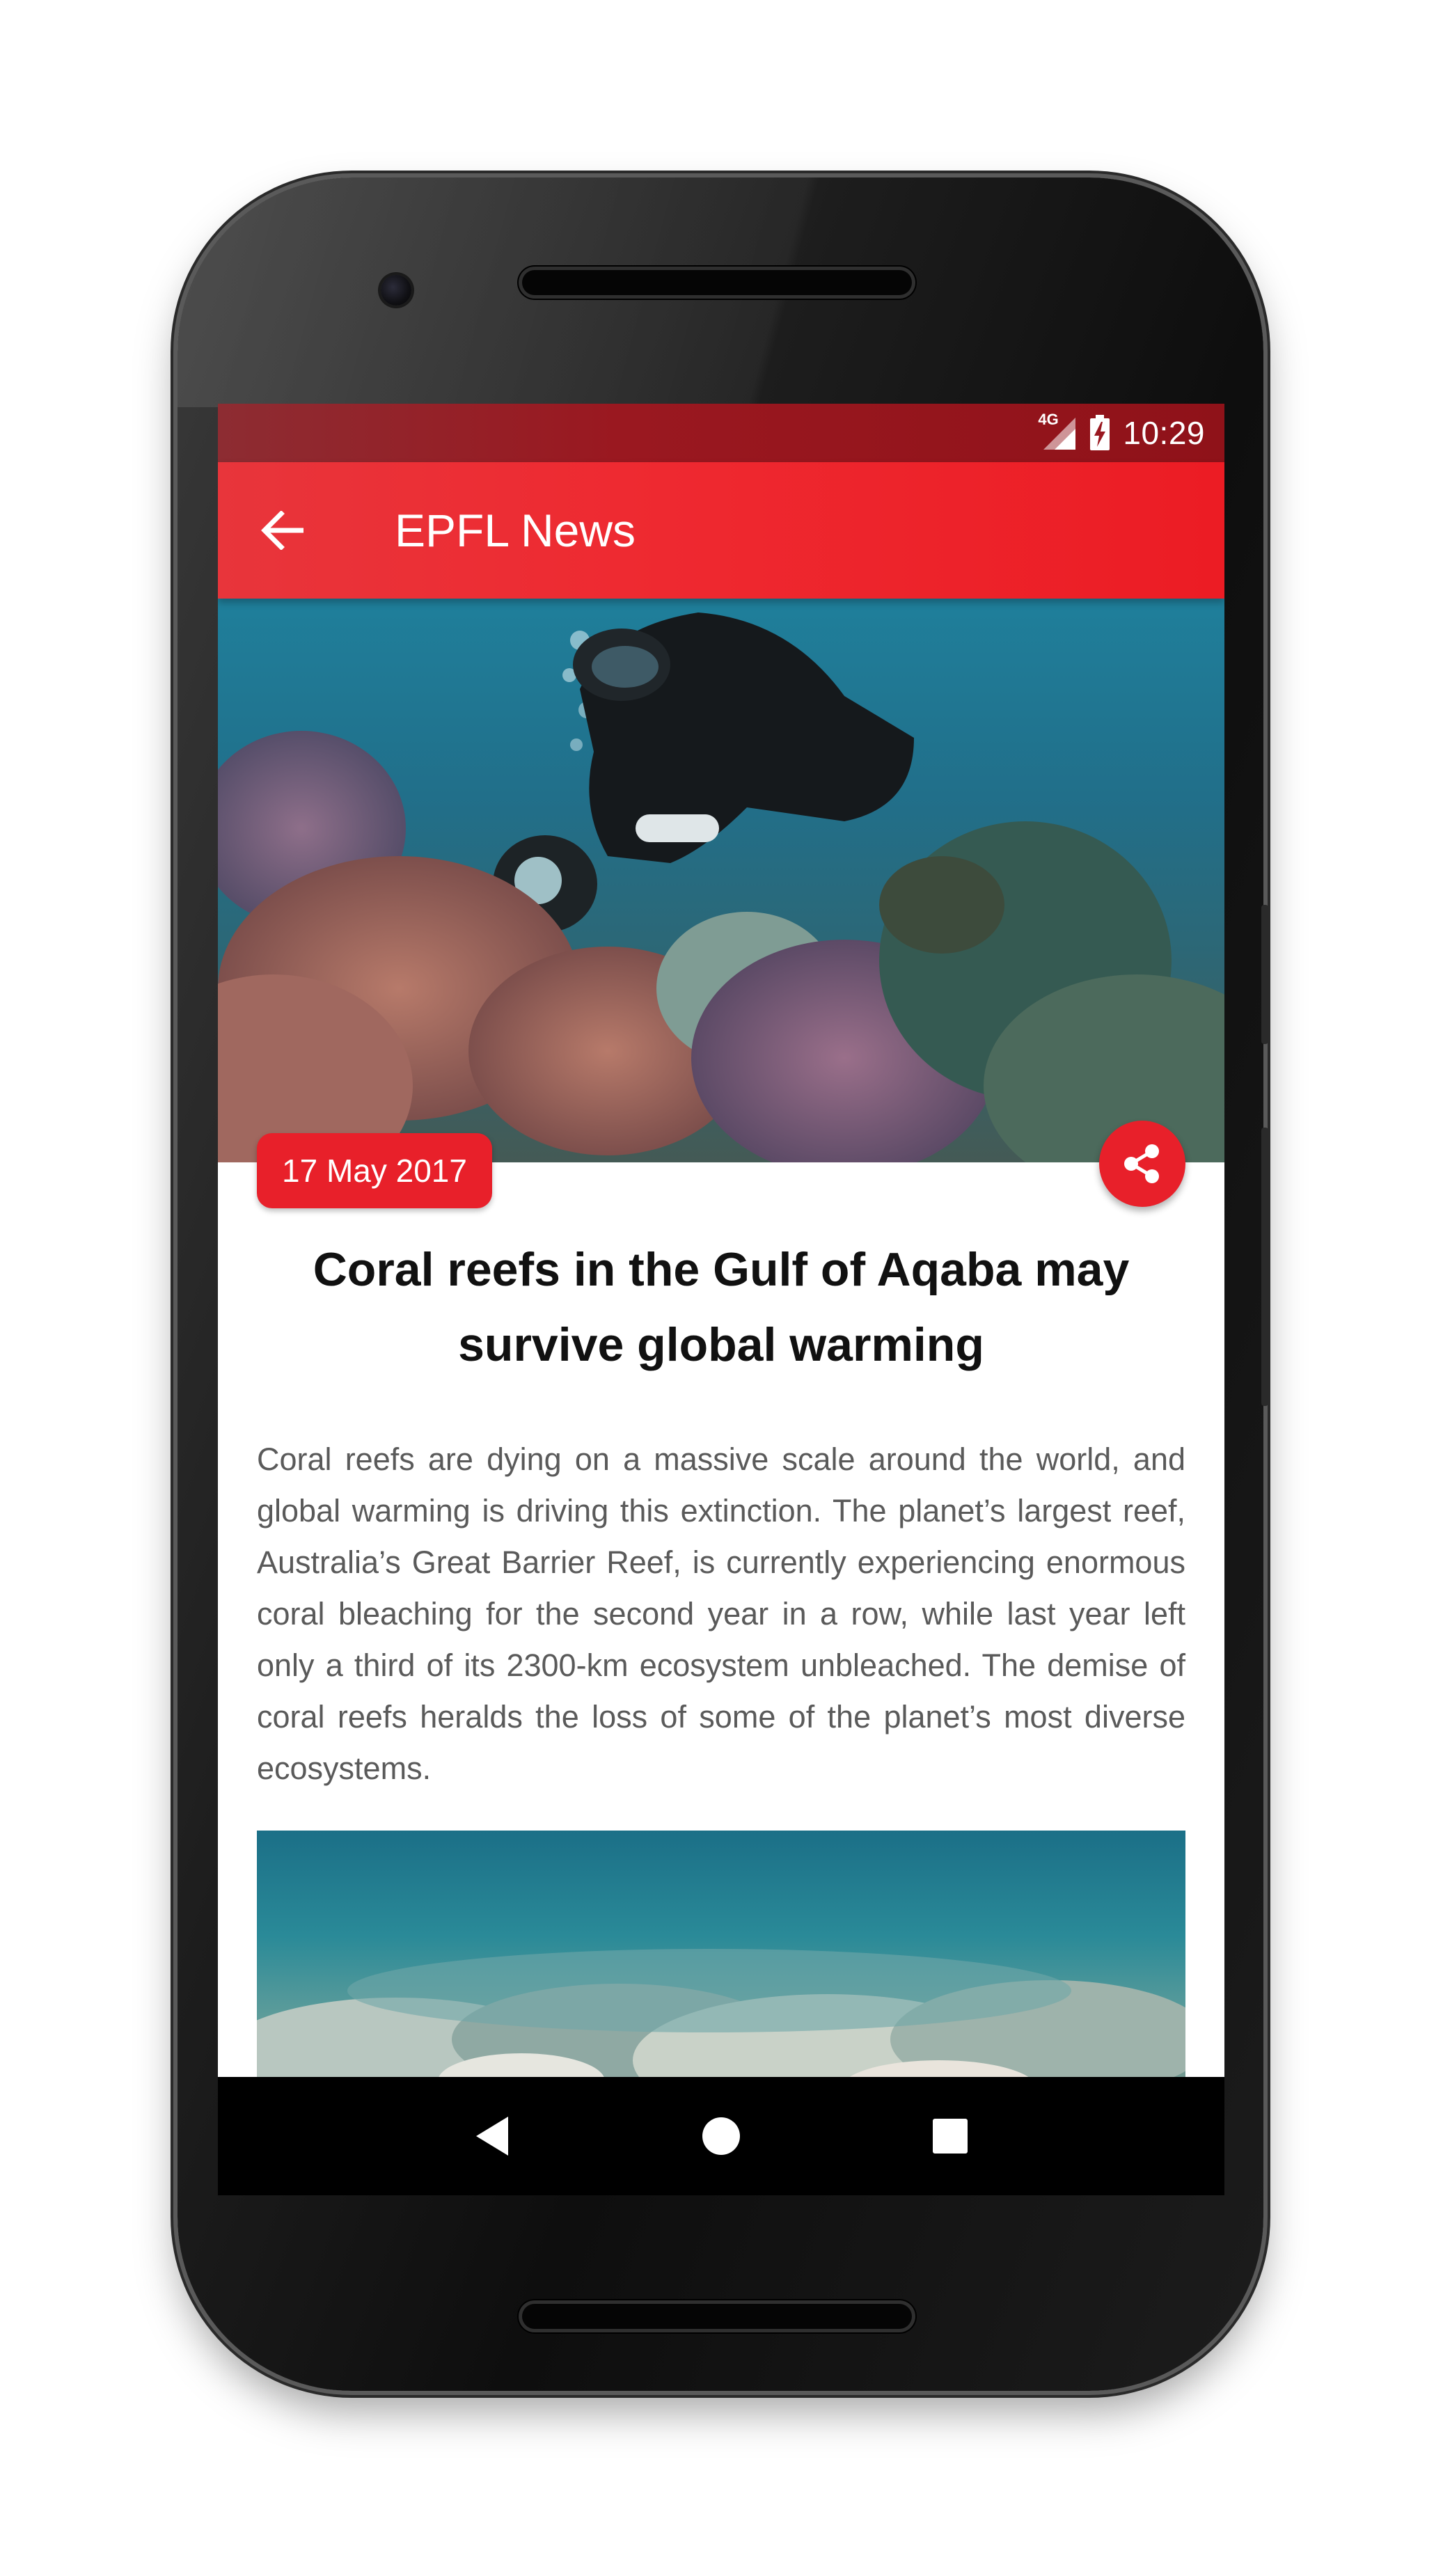 This screenshot has height=2576, width=1443. I want to click on bottom-speaker, so click(717, 2316).